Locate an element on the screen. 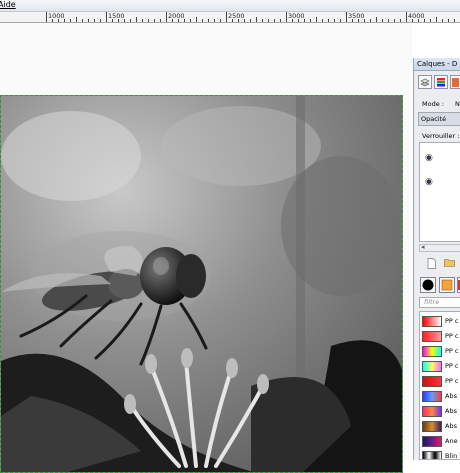 Image resolution: width=460 pixels, height=473 pixels. gradient-name: Blin is located at coordinates (451, 456).